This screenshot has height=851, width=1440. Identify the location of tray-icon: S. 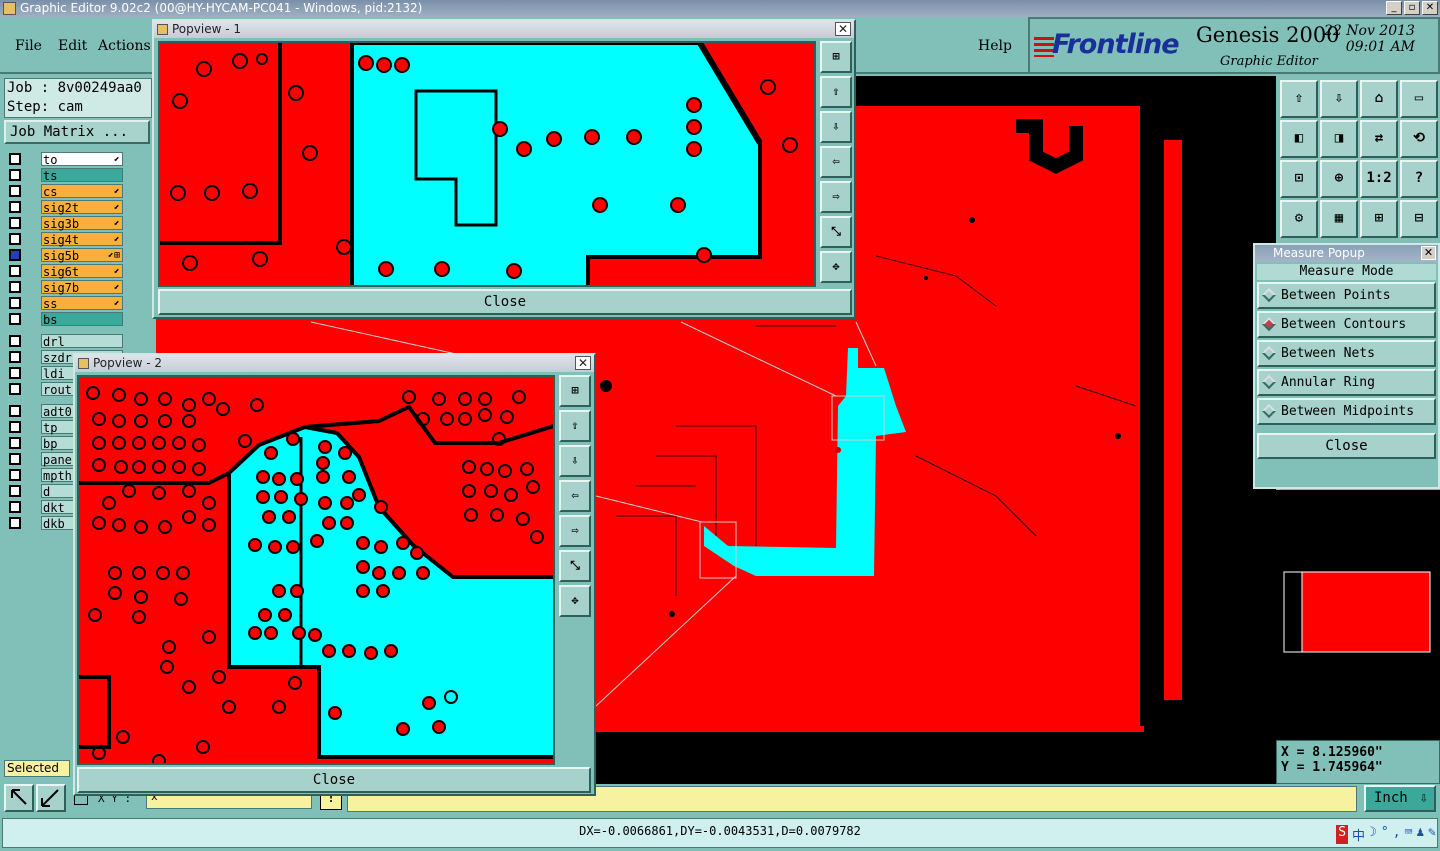
(1342, 834).